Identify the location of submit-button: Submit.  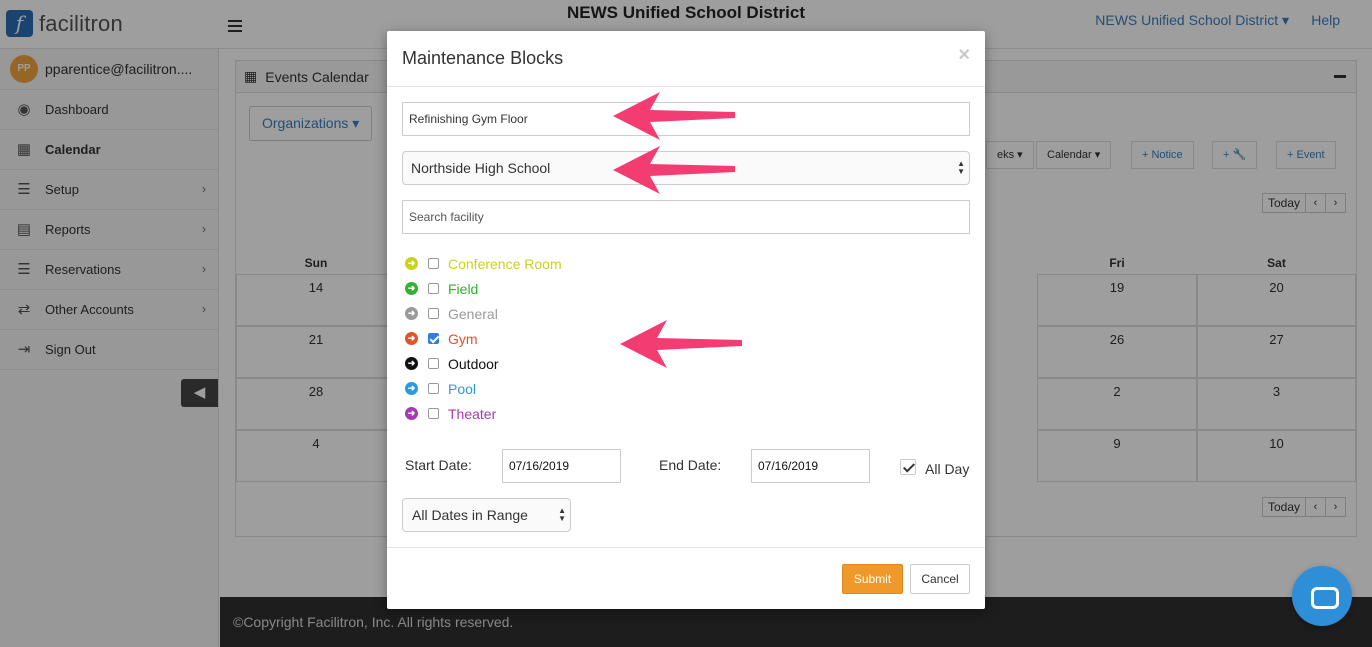
(872, 579).